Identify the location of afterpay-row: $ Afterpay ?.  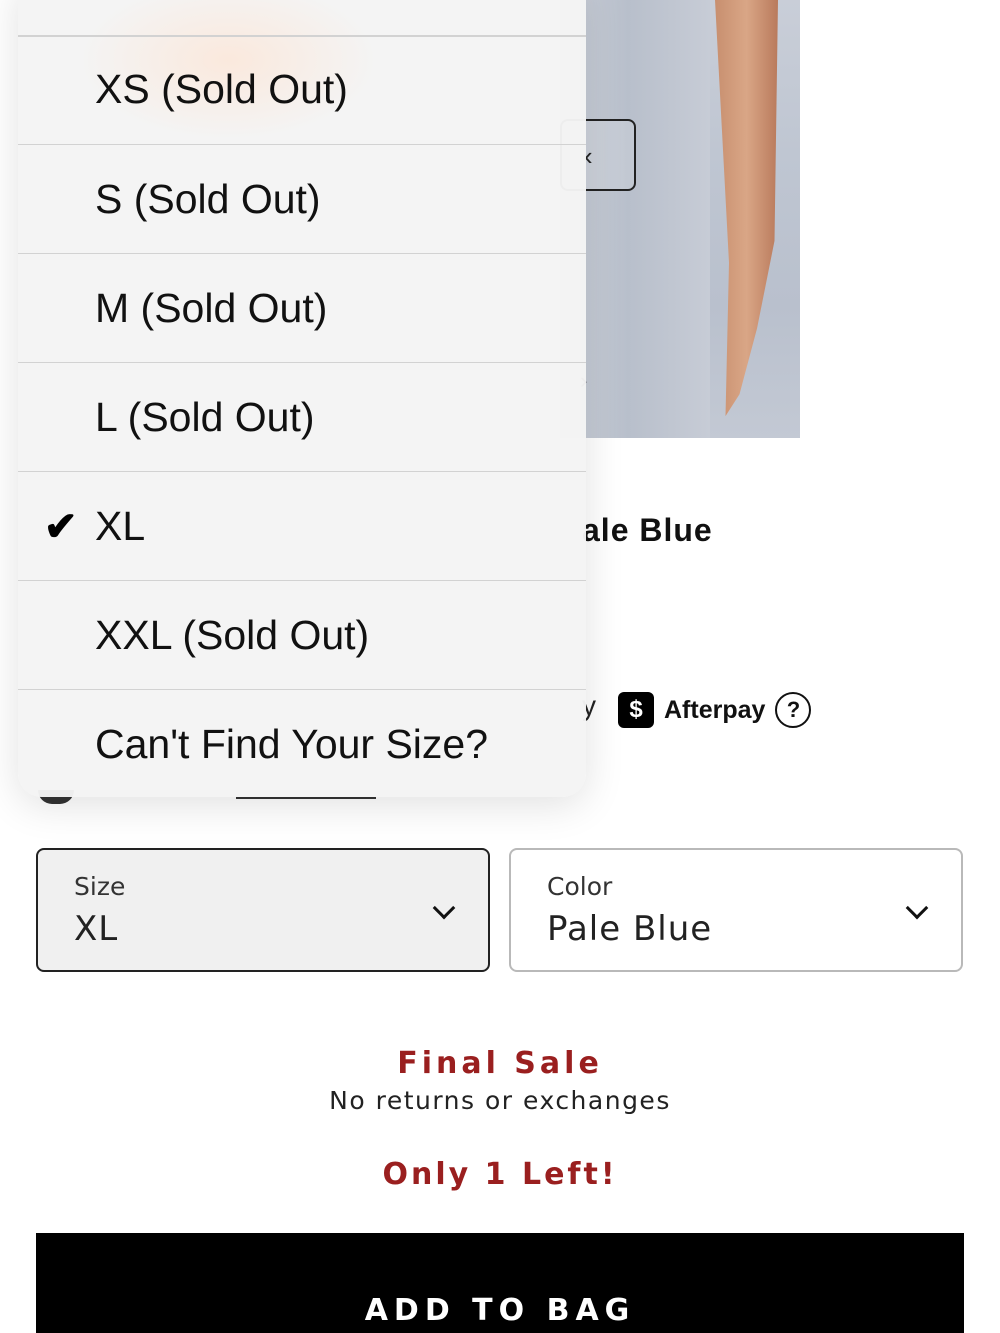
(715, 710).